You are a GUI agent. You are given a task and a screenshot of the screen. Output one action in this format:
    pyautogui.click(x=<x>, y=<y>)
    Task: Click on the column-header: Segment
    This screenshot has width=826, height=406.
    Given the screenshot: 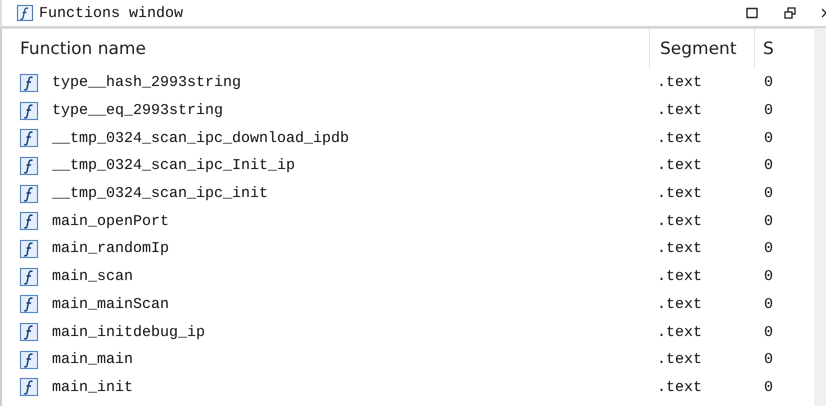 What is the action you would take?
    pyautogui.click(x=701, y=49)
    